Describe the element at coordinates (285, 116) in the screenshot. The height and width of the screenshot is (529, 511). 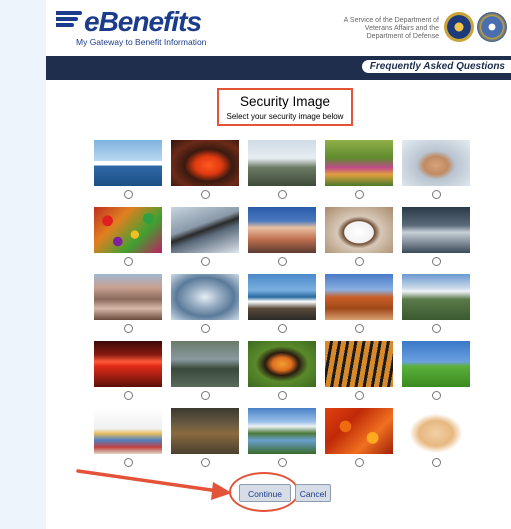
I see `page-subtitle: Select your security image below` at that location.